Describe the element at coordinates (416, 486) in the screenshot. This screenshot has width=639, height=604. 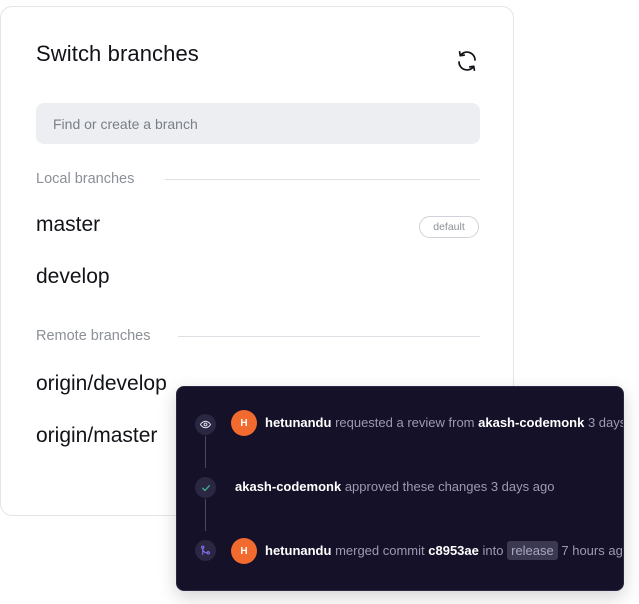
I see `event-action: approved these changes` at that location.